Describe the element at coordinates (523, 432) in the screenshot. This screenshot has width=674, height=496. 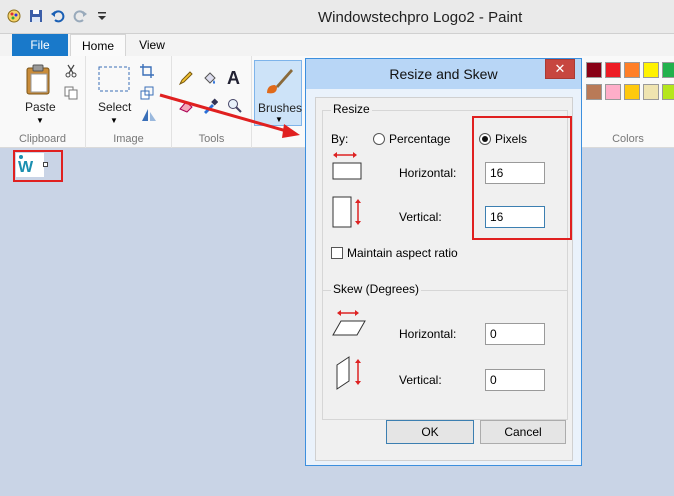
I see `cancel-button: Cancel` at that location.